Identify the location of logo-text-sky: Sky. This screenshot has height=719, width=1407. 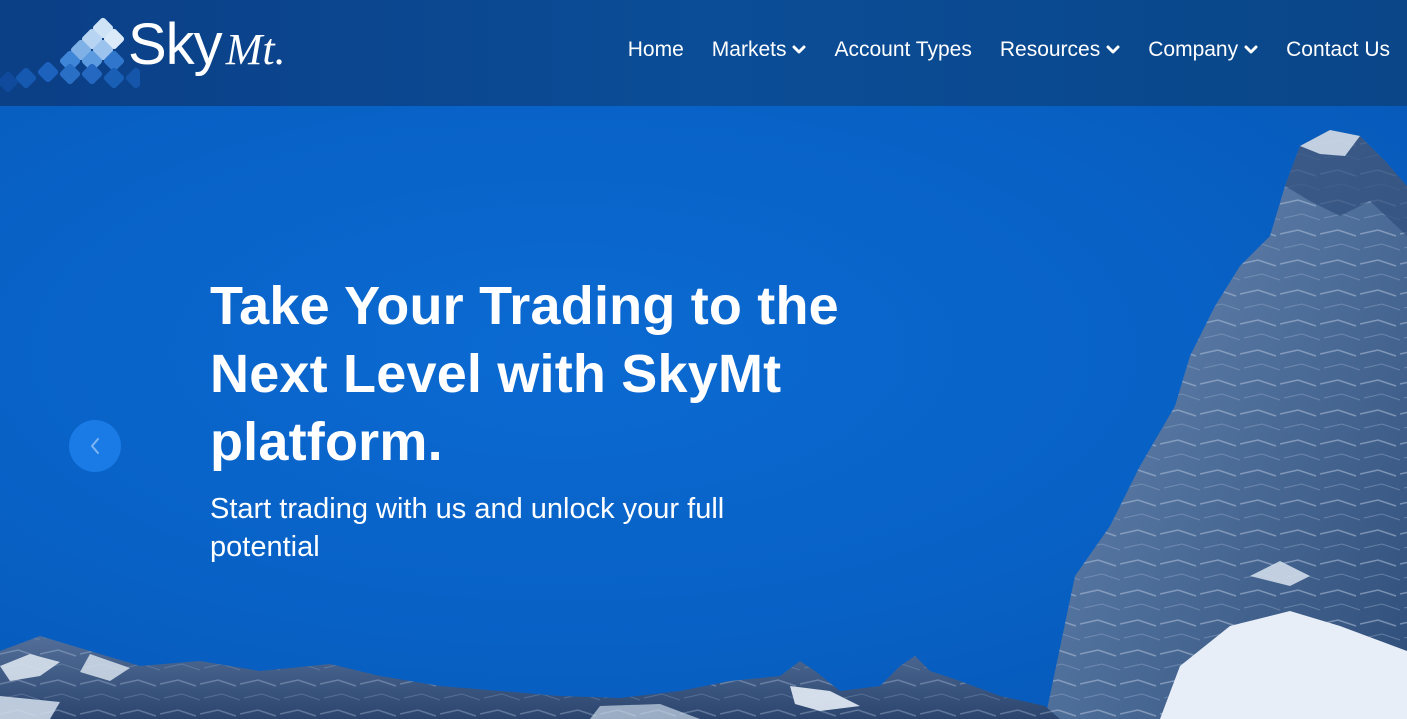
(175, 44).